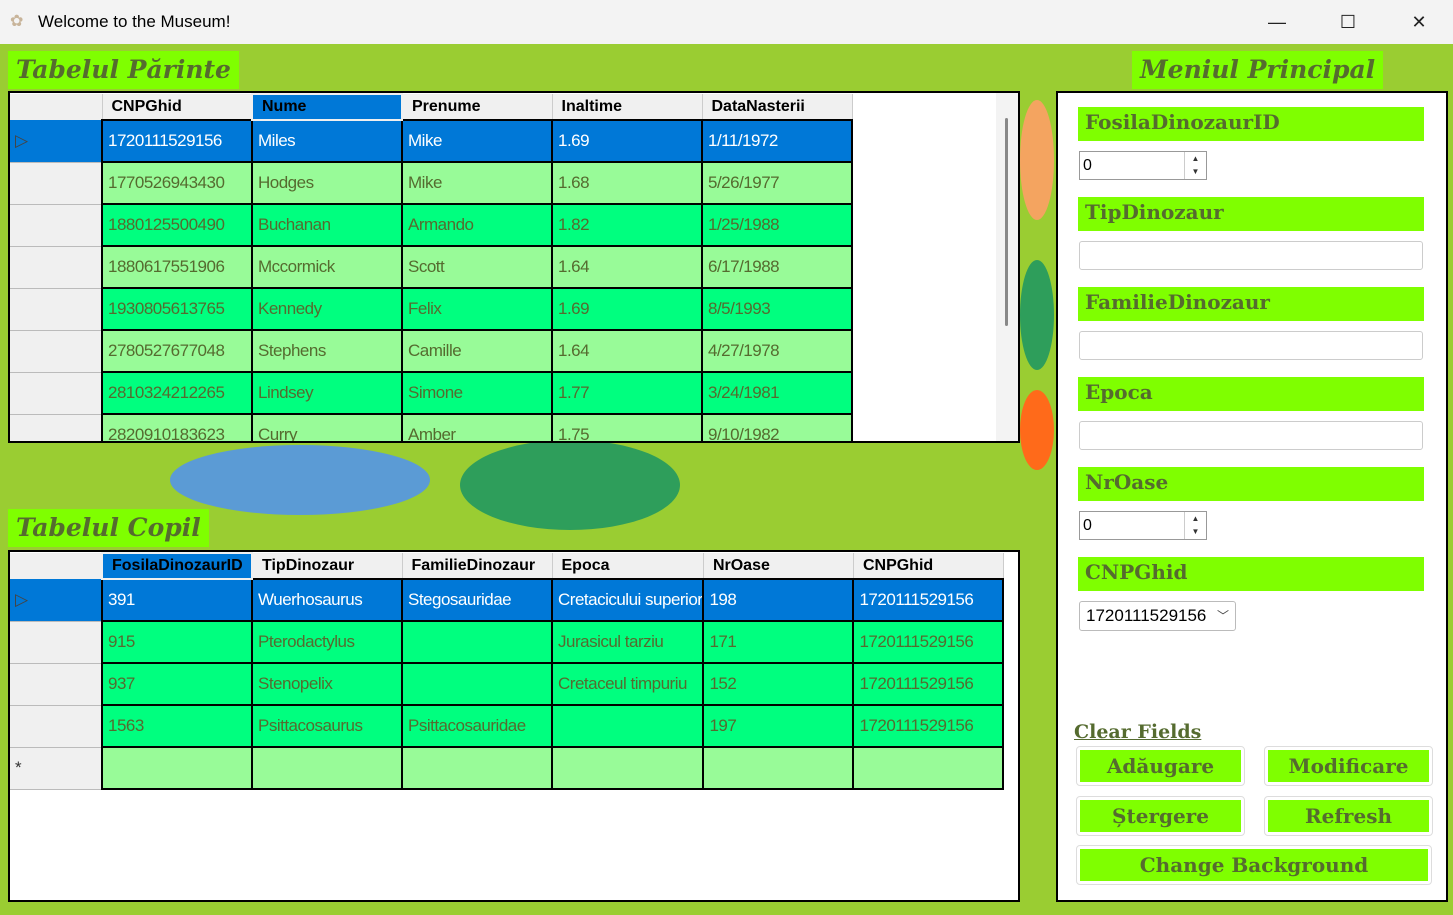 Image resolution: width=1453 pixels, height=915 pixels. I want to click on table-cell: Cretaceul timpuriu, so click(627, 684).